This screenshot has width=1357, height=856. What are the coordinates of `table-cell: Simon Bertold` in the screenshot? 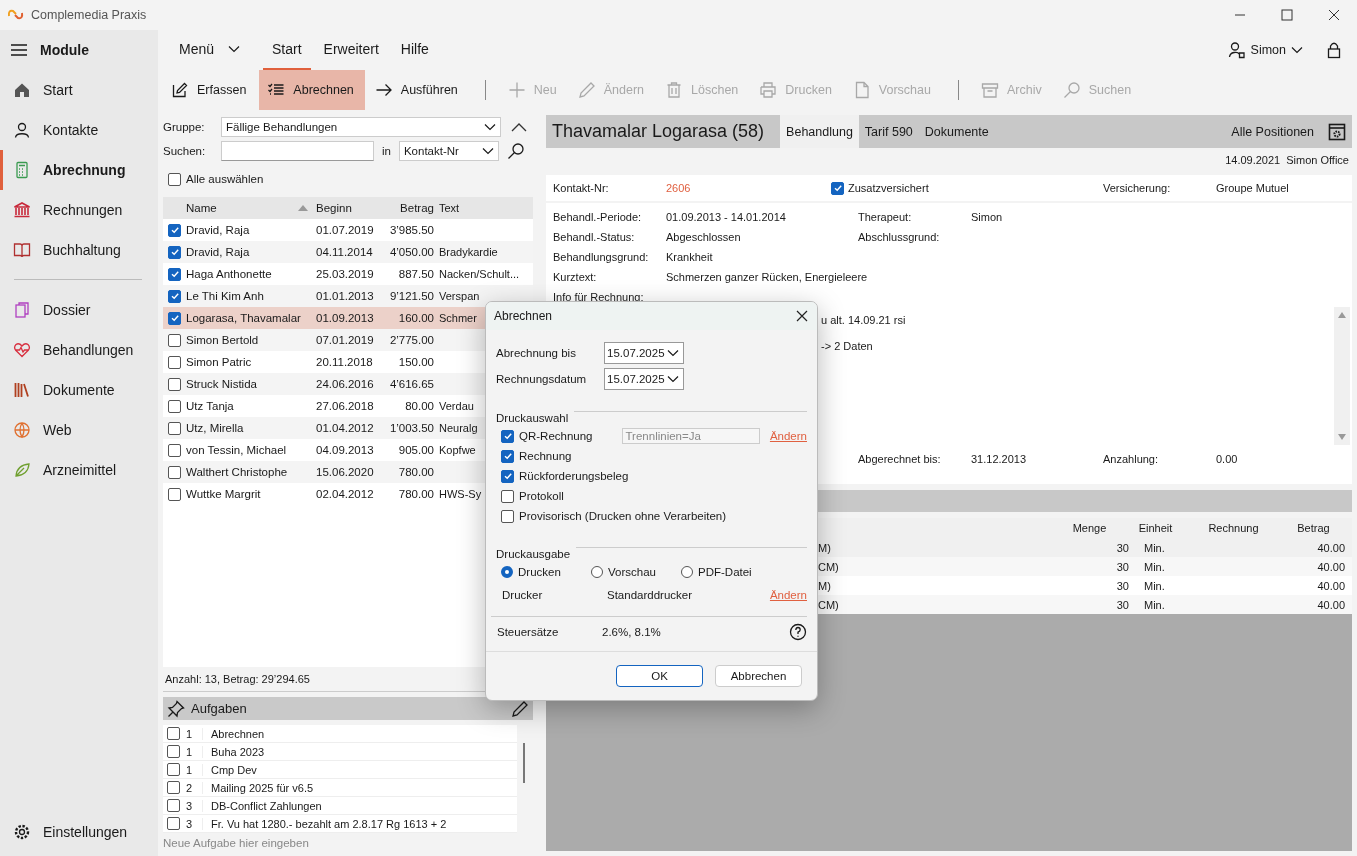 It's located at (251, 340).